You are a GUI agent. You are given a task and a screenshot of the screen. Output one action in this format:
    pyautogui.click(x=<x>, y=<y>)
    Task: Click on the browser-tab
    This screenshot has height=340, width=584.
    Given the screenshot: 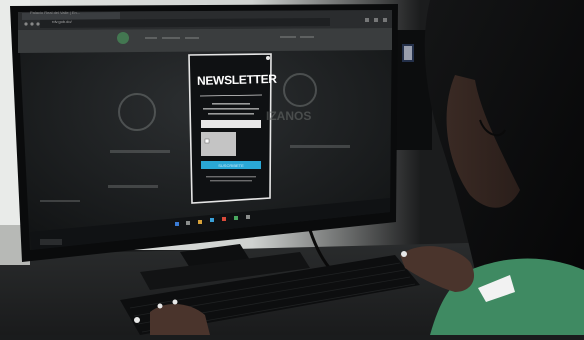 What is the action you would take?
    pyautogui.click(x=71, y=16)
    